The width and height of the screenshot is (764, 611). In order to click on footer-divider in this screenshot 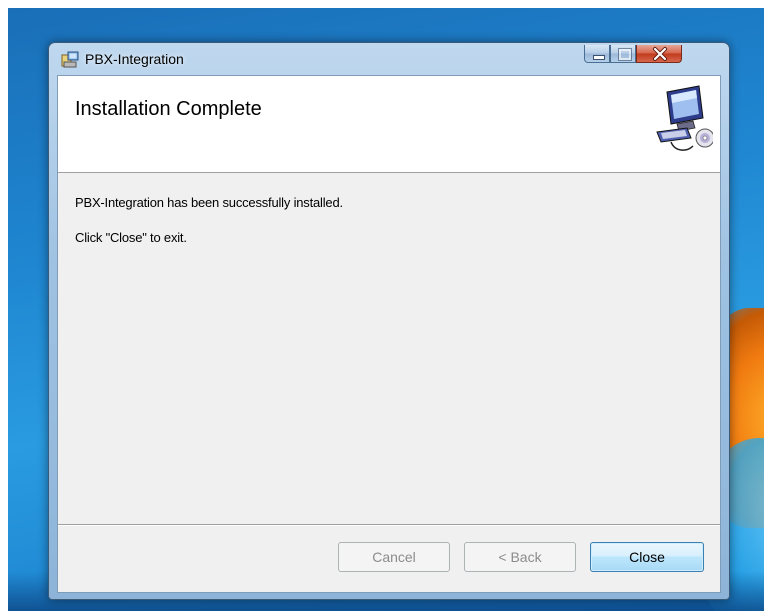, I will do `click(389, 525)`.